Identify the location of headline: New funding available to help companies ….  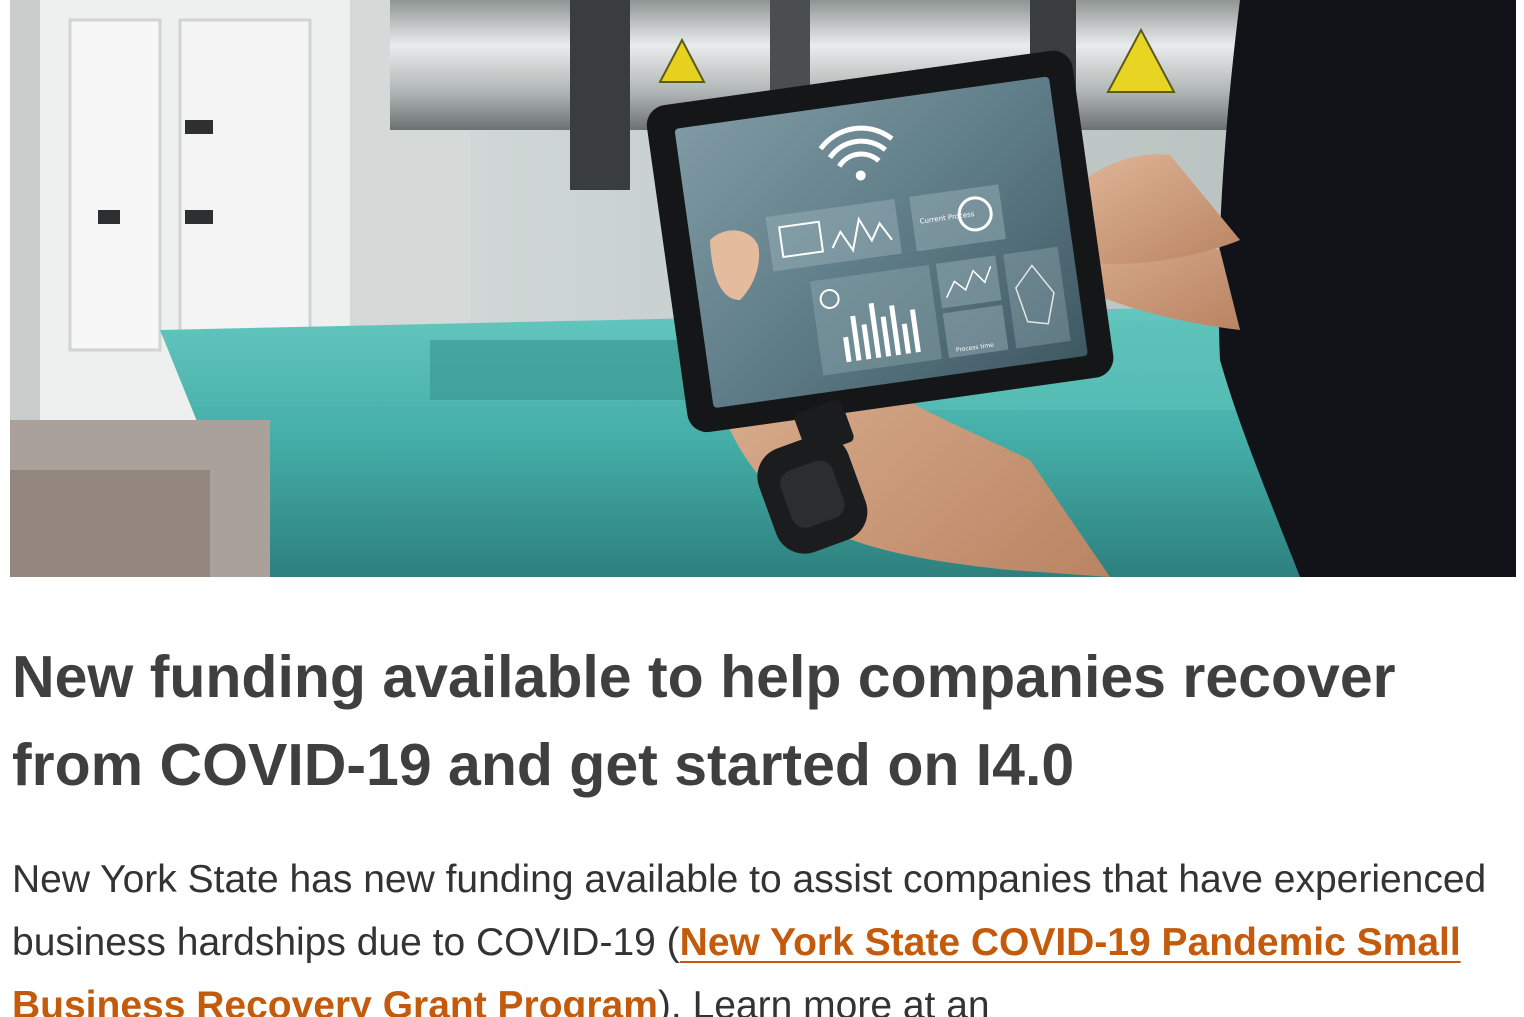
(704, 721).